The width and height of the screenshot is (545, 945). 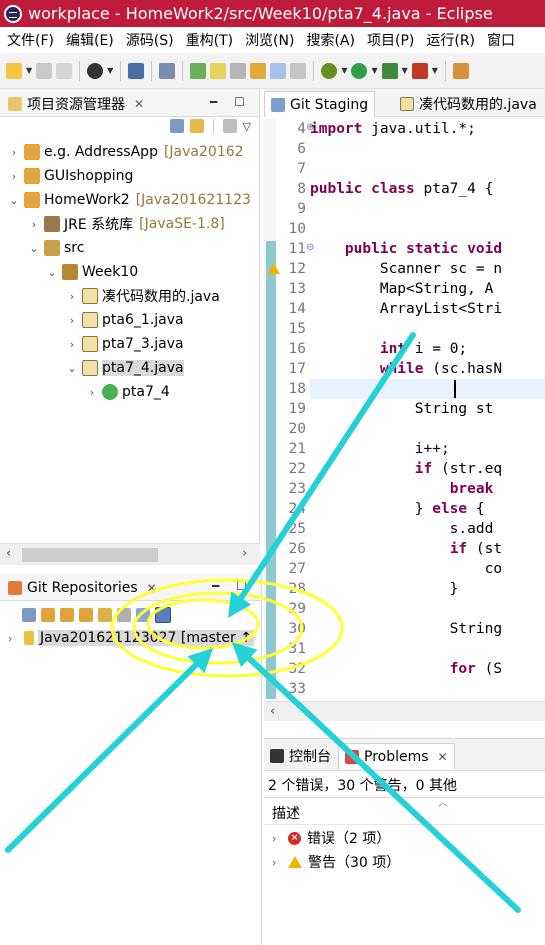 I want to click on debug-icon, so click(x=329, y=70).